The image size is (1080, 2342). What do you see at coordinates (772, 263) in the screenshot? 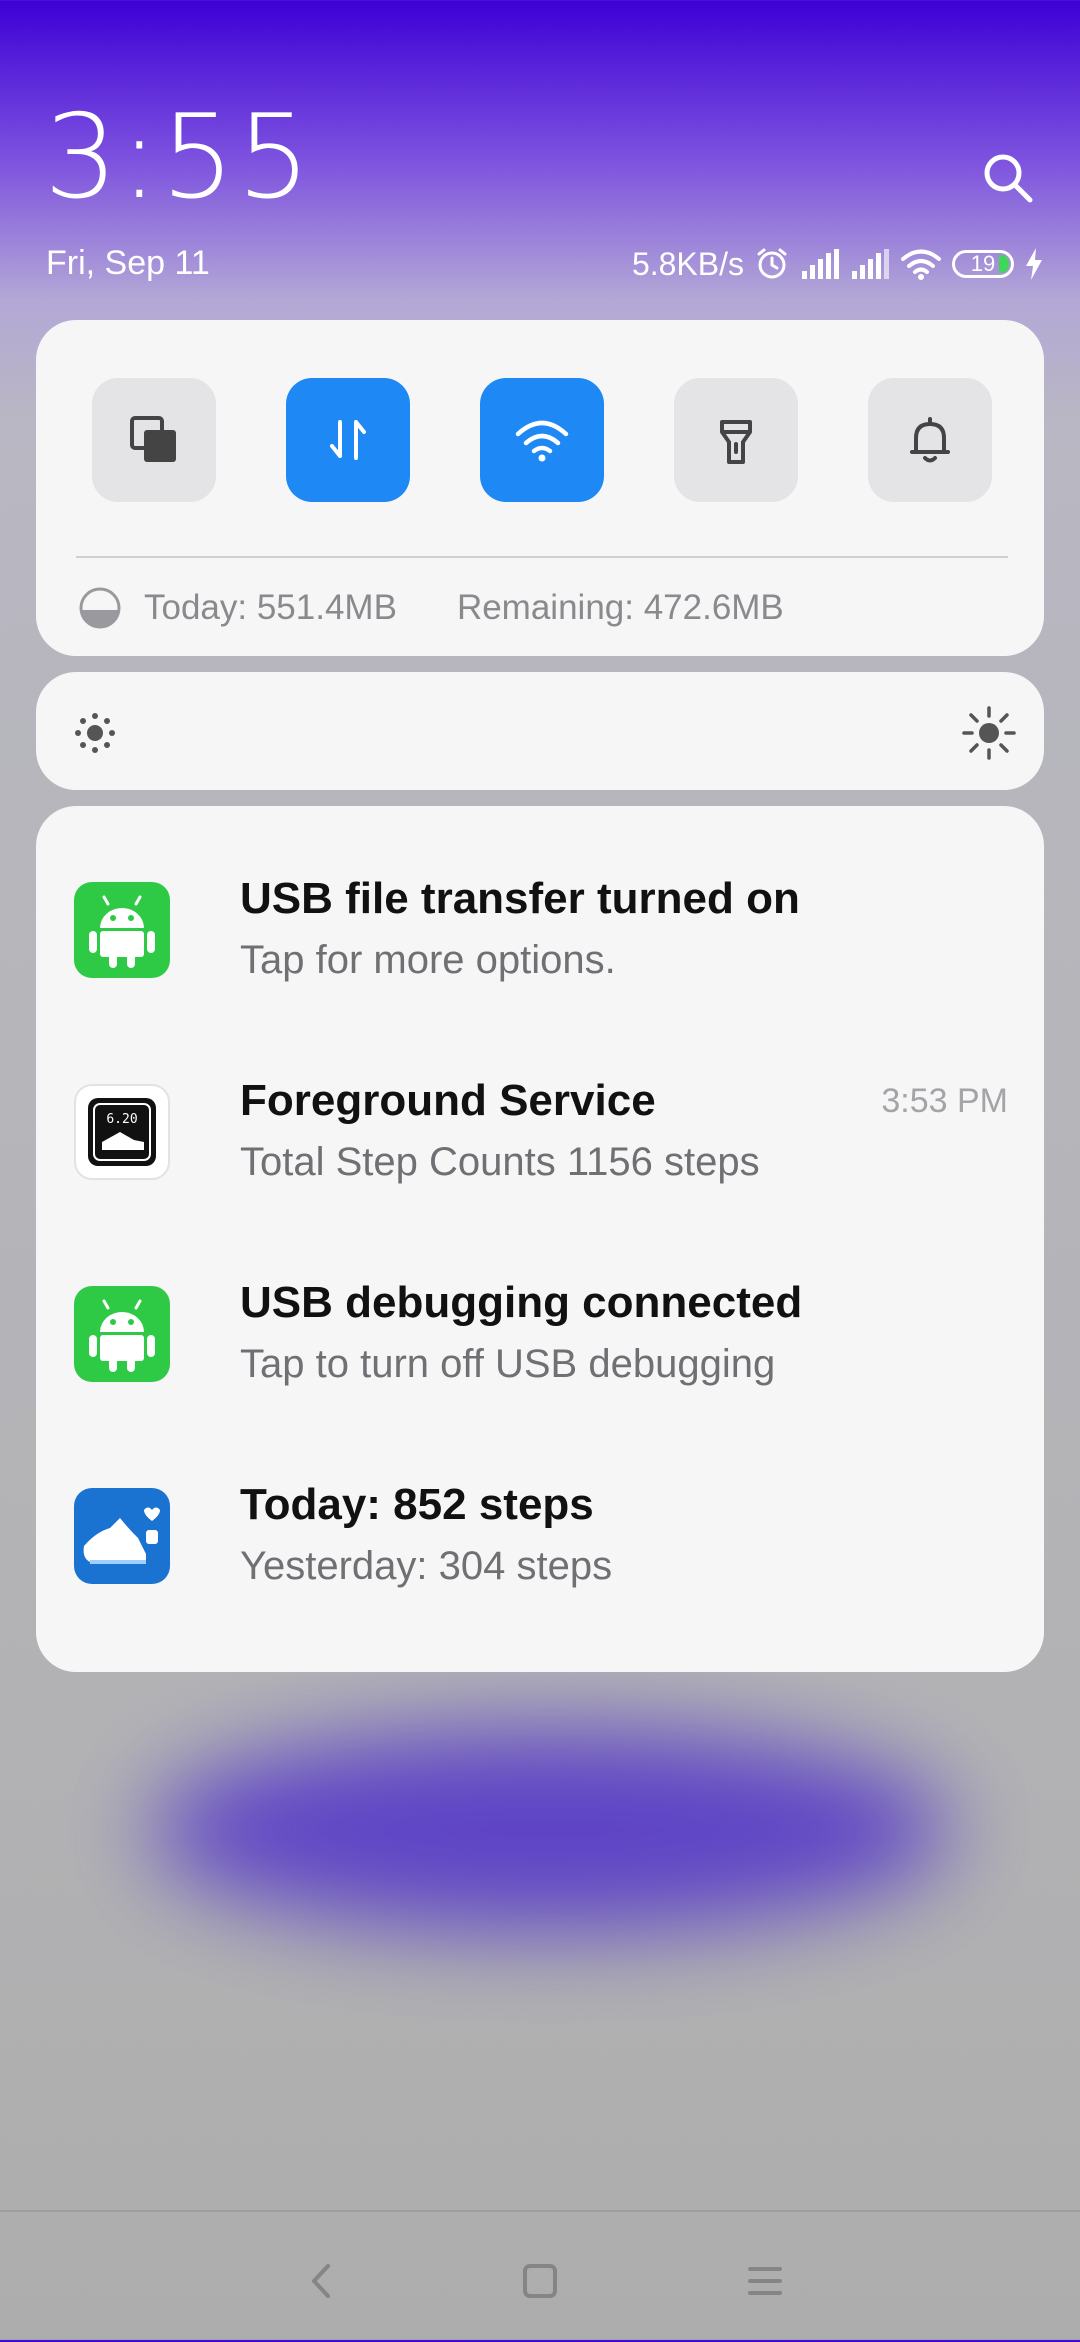
I see `alarm-icon` at bounding box center [772, 263].